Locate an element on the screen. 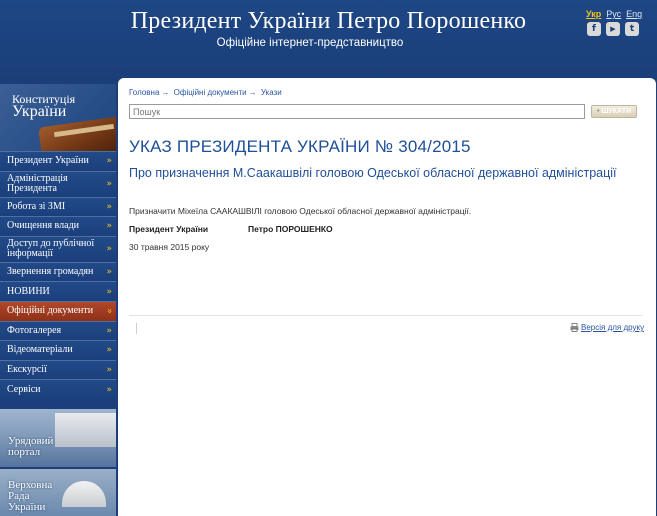 Image resolution: width=657 pixels, height=516 pixels. sidebar-item-photo-gallery: Фотогалерея » is located at coordinates (58, 330).